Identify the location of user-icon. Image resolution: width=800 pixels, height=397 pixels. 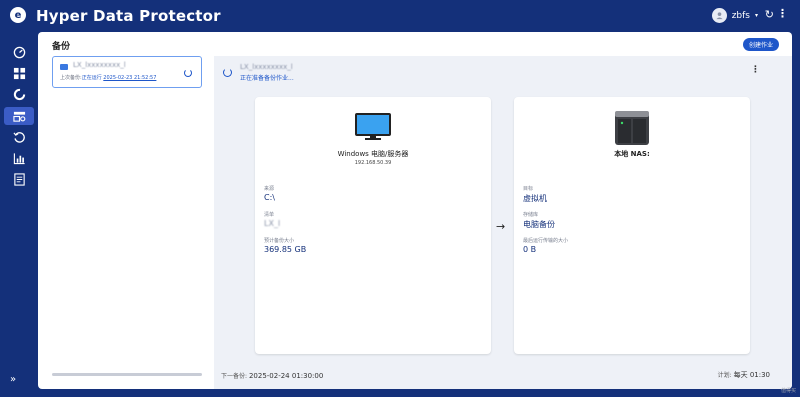
(719, 15).